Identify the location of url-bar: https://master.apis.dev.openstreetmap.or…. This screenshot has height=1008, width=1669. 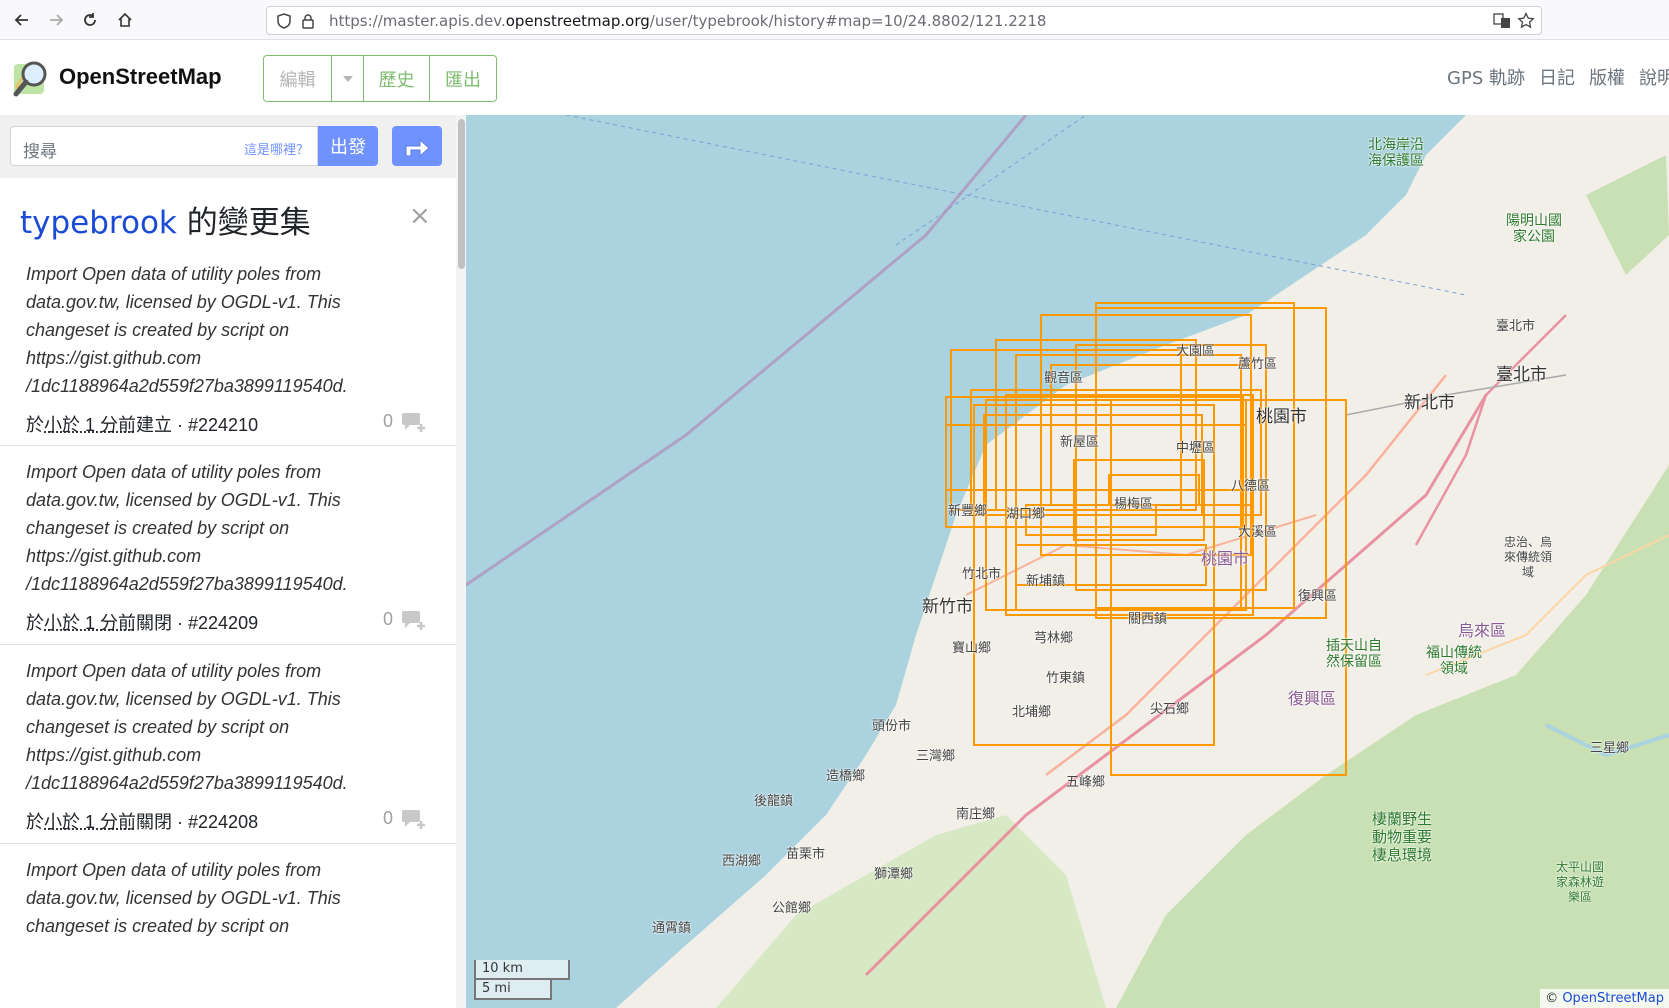
(904, 20).